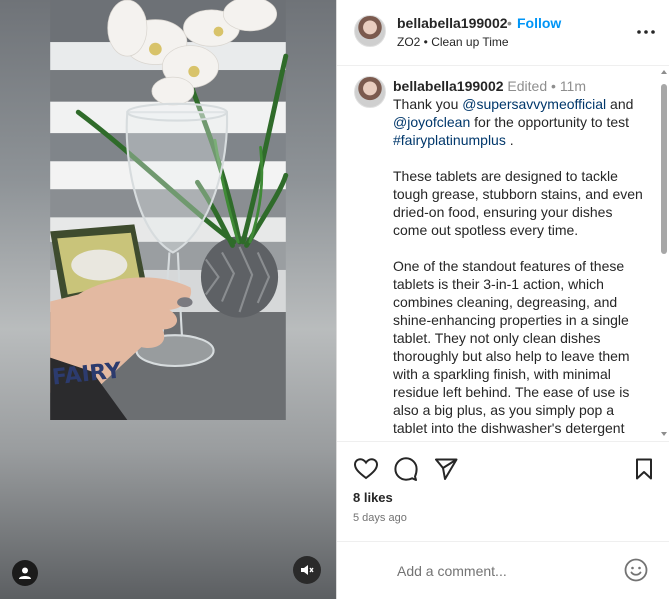  What do you see at coordinates (534, 104) in the screenshot?
I see `mention-link: @supersavvymeofficial` at bounding box center [534, 104].